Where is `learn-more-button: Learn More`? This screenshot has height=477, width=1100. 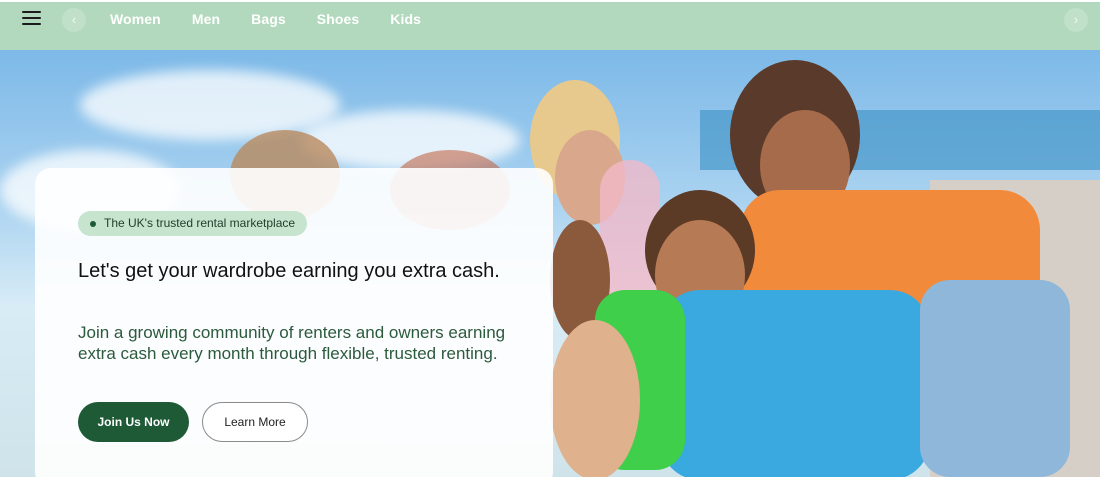 learn-more-button: Learn More is located at coordinates (255, 422).